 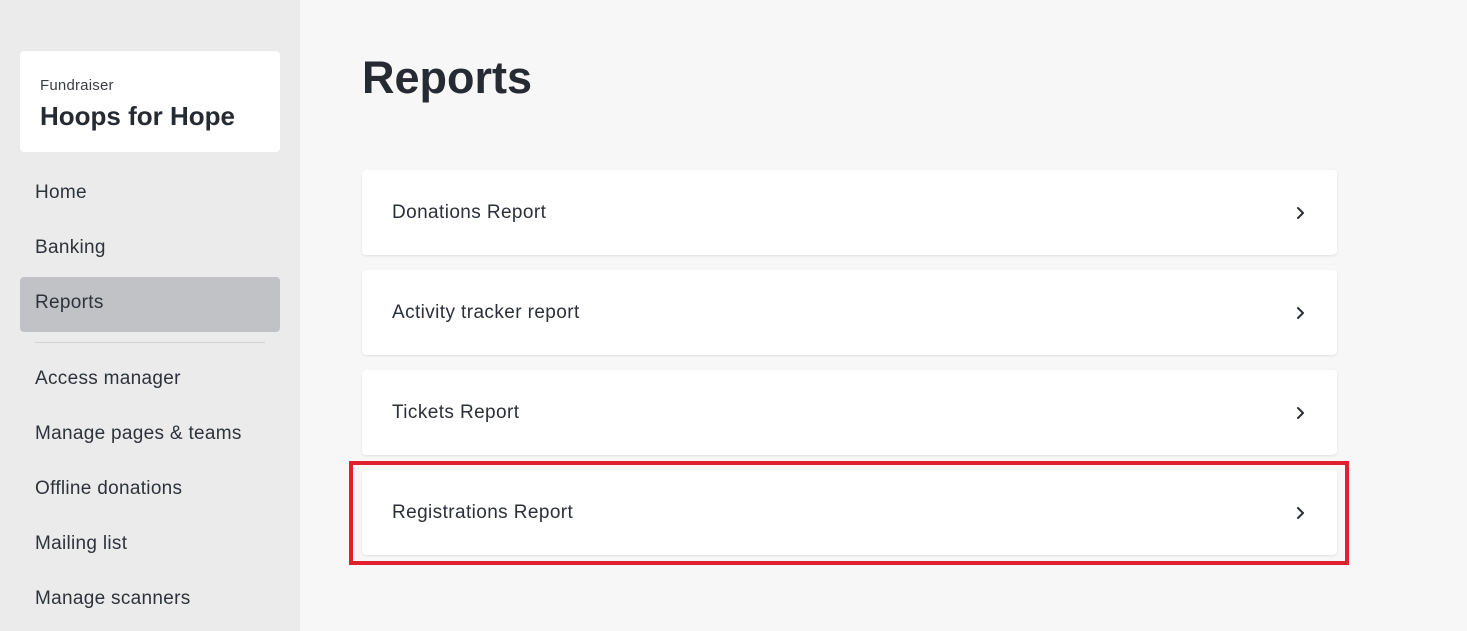 What do you see at coordinates (70, 247) in the screenshot?
I see `sidebar-item-label: Banking` at bounding box center [70, 247].